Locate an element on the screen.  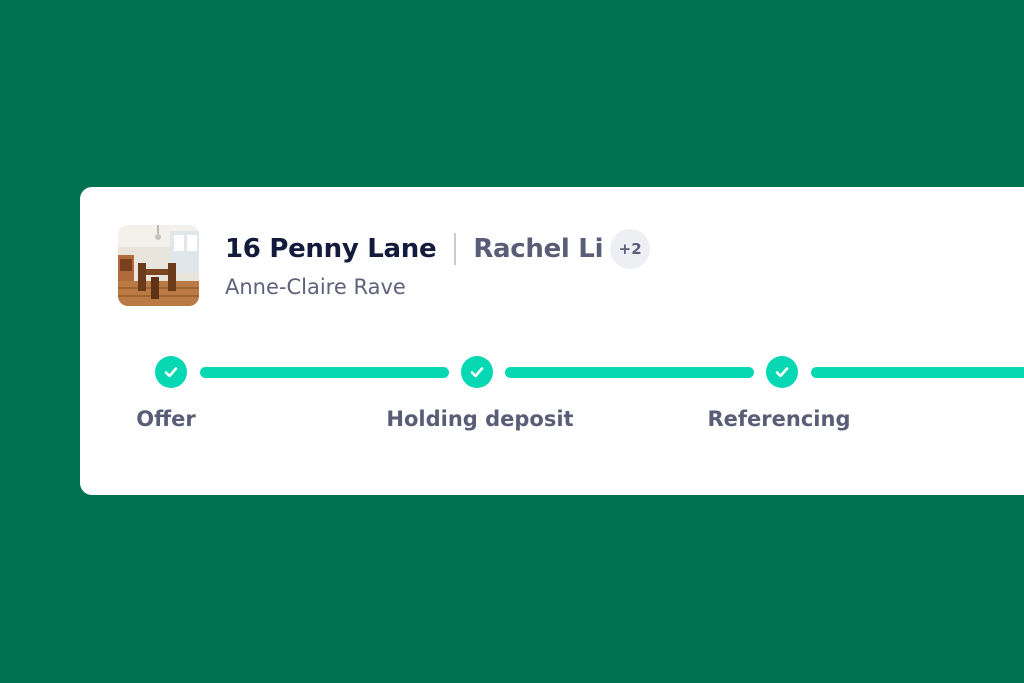
step-offer-check-icon is located at coordinates (171, 372).